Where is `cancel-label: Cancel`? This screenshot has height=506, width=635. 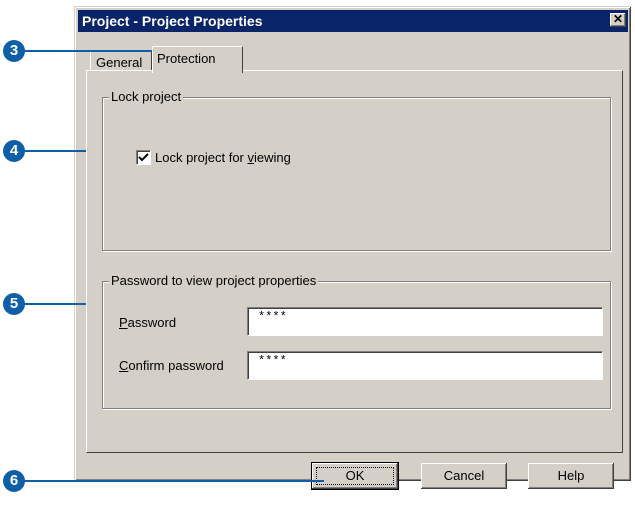 cancel-label: Cancel is located at coordinates (464, 475).